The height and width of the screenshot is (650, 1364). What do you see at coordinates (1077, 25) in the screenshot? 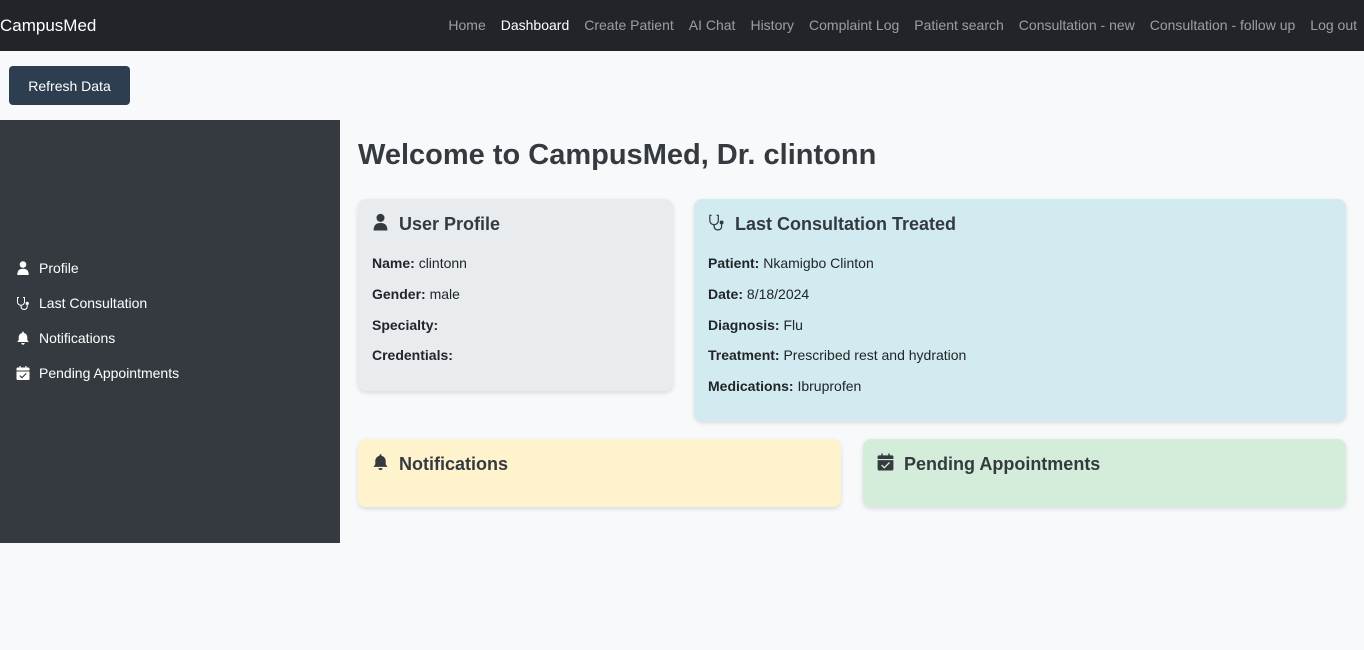
I see `nav-link-consultation-new: Consultation - new` at bounding box center [1077, 25].